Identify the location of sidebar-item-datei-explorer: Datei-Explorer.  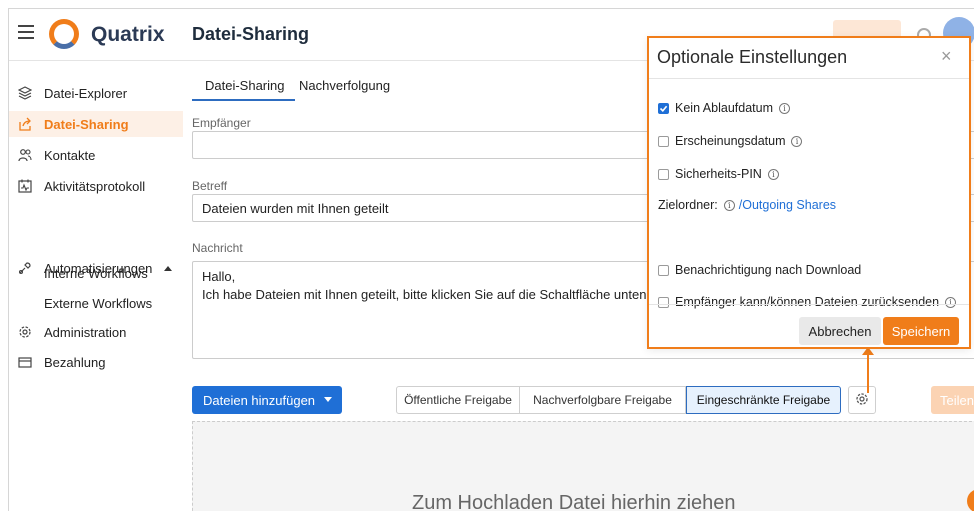
(96, 93).